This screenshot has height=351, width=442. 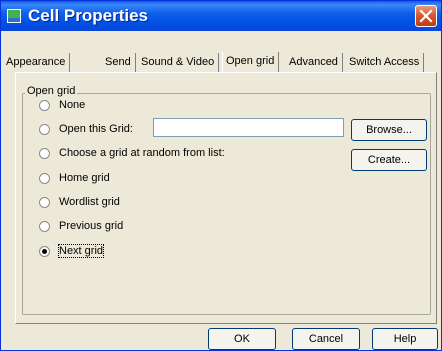 What do you see at coordinates (242, 339) in the screenshot?
I see `ok-button: OK` at bounding box center [242, 339].